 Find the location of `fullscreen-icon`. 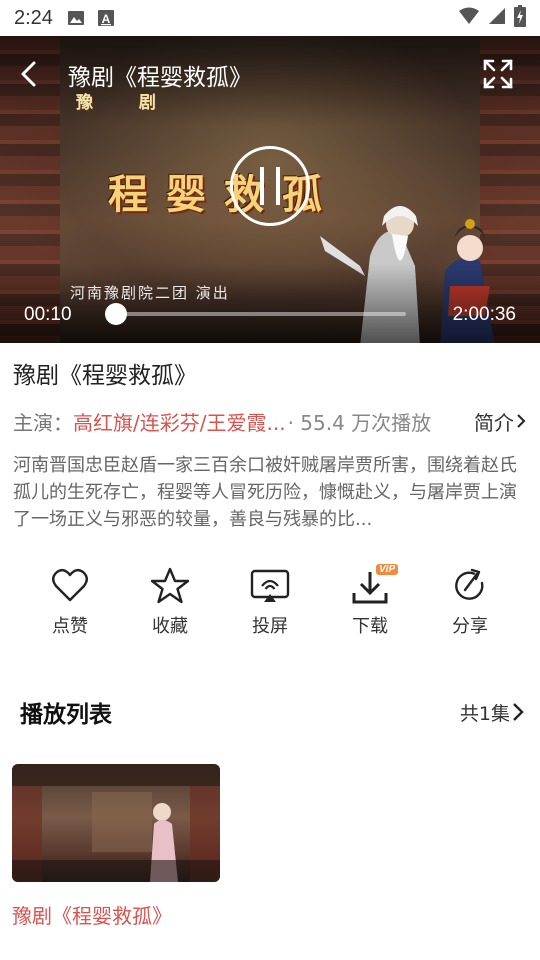

fullscreen-icon is located at coordinates (498, 74).